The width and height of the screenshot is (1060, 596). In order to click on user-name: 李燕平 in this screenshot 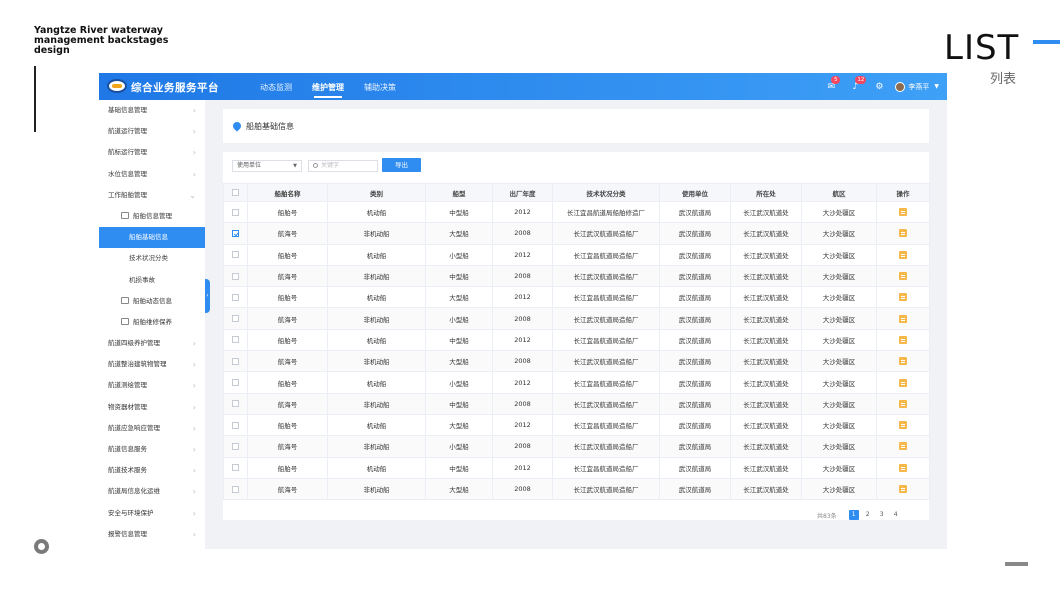, I will do `click(918, 87)`.